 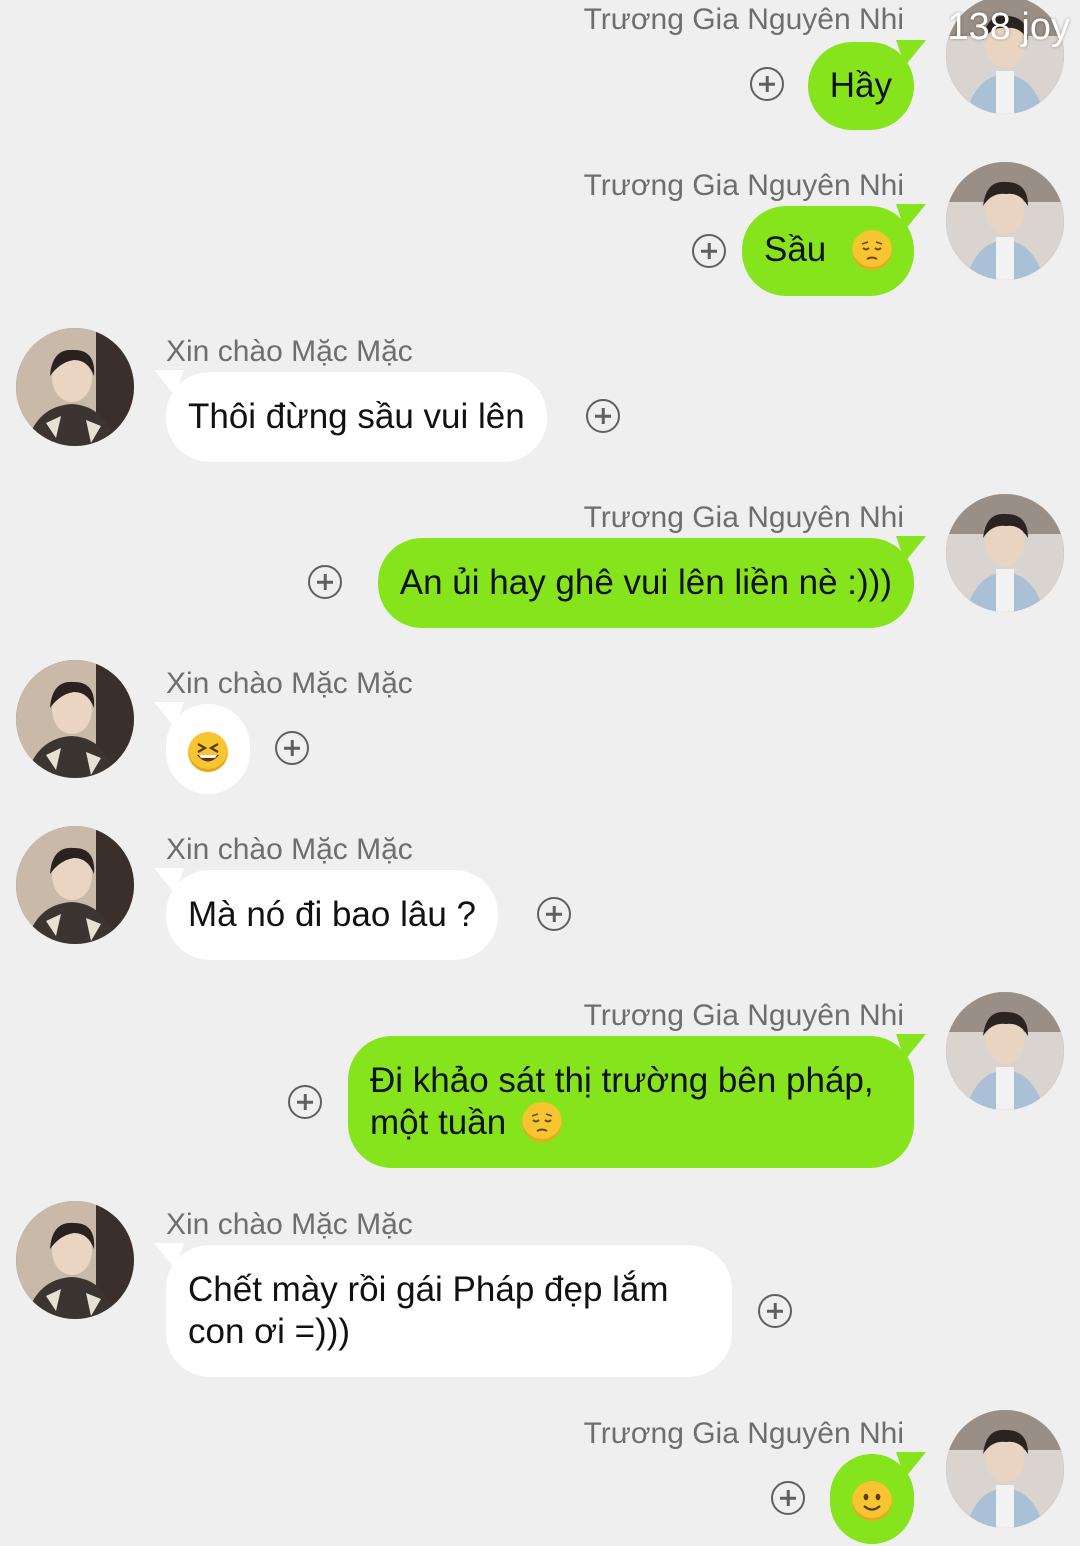 What do you see at coordinates (1008, 27) in the screenshot?
I see `watermark: 138 joy` at bounding box center [1008, 27].